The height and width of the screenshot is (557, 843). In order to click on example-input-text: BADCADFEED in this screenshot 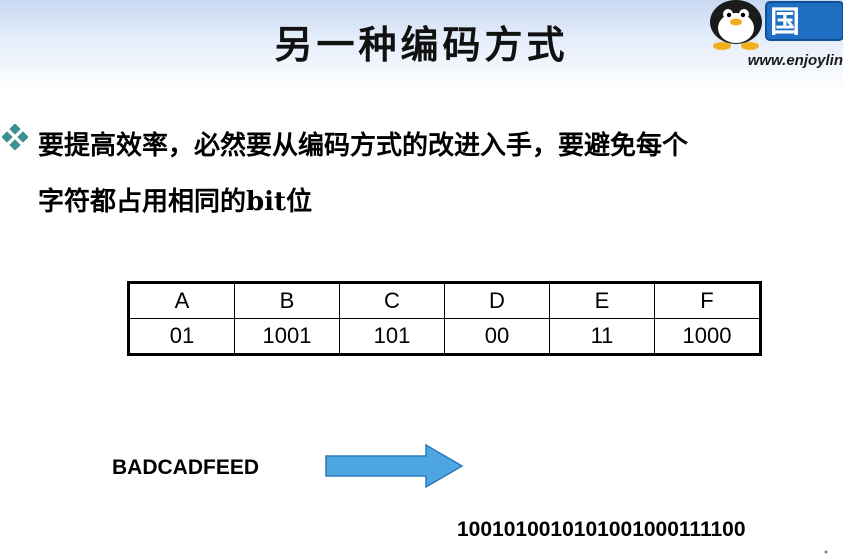, I will do `click(185, 467)`.